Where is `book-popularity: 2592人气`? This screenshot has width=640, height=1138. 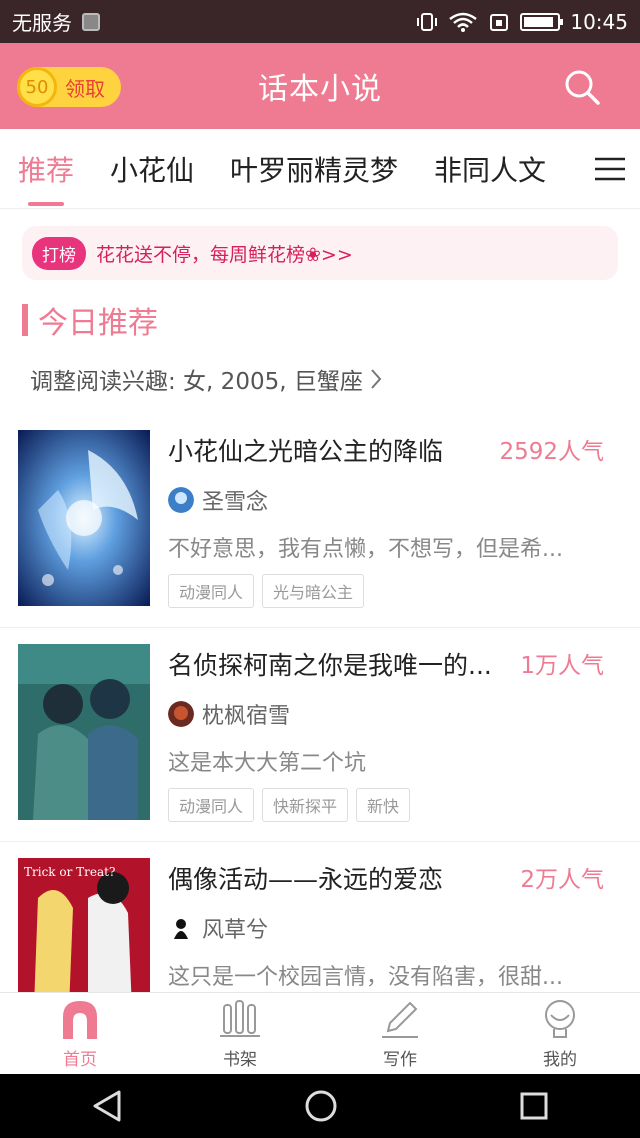
book-popularity: 2592人气 is located at coordinates (551, 452).